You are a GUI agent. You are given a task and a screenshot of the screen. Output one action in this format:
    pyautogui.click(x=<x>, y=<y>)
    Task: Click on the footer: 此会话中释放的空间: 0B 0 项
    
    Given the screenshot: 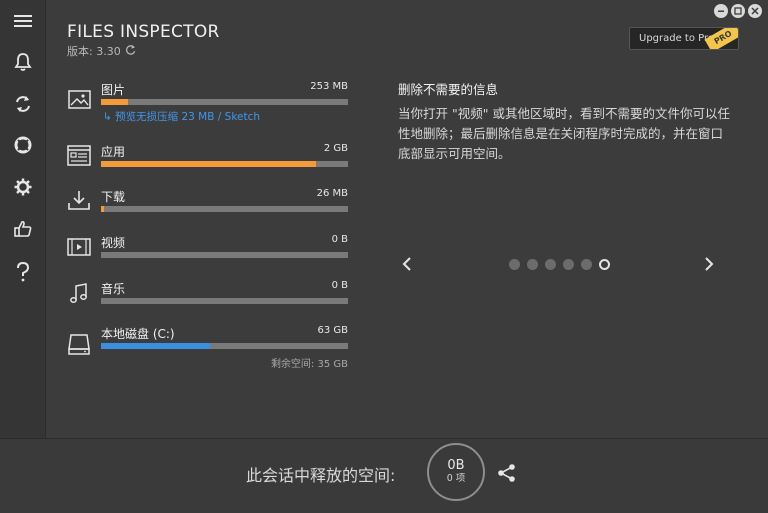 What is the action you would take?
    pyautogui.click(x=384, y=475)
    